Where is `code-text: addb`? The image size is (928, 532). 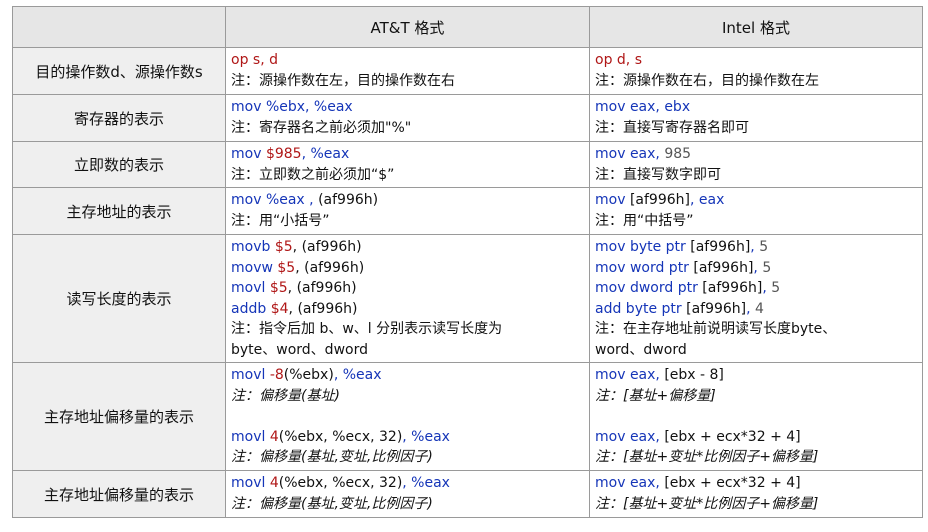 code-text: addb is located at coordinates (251, 308).